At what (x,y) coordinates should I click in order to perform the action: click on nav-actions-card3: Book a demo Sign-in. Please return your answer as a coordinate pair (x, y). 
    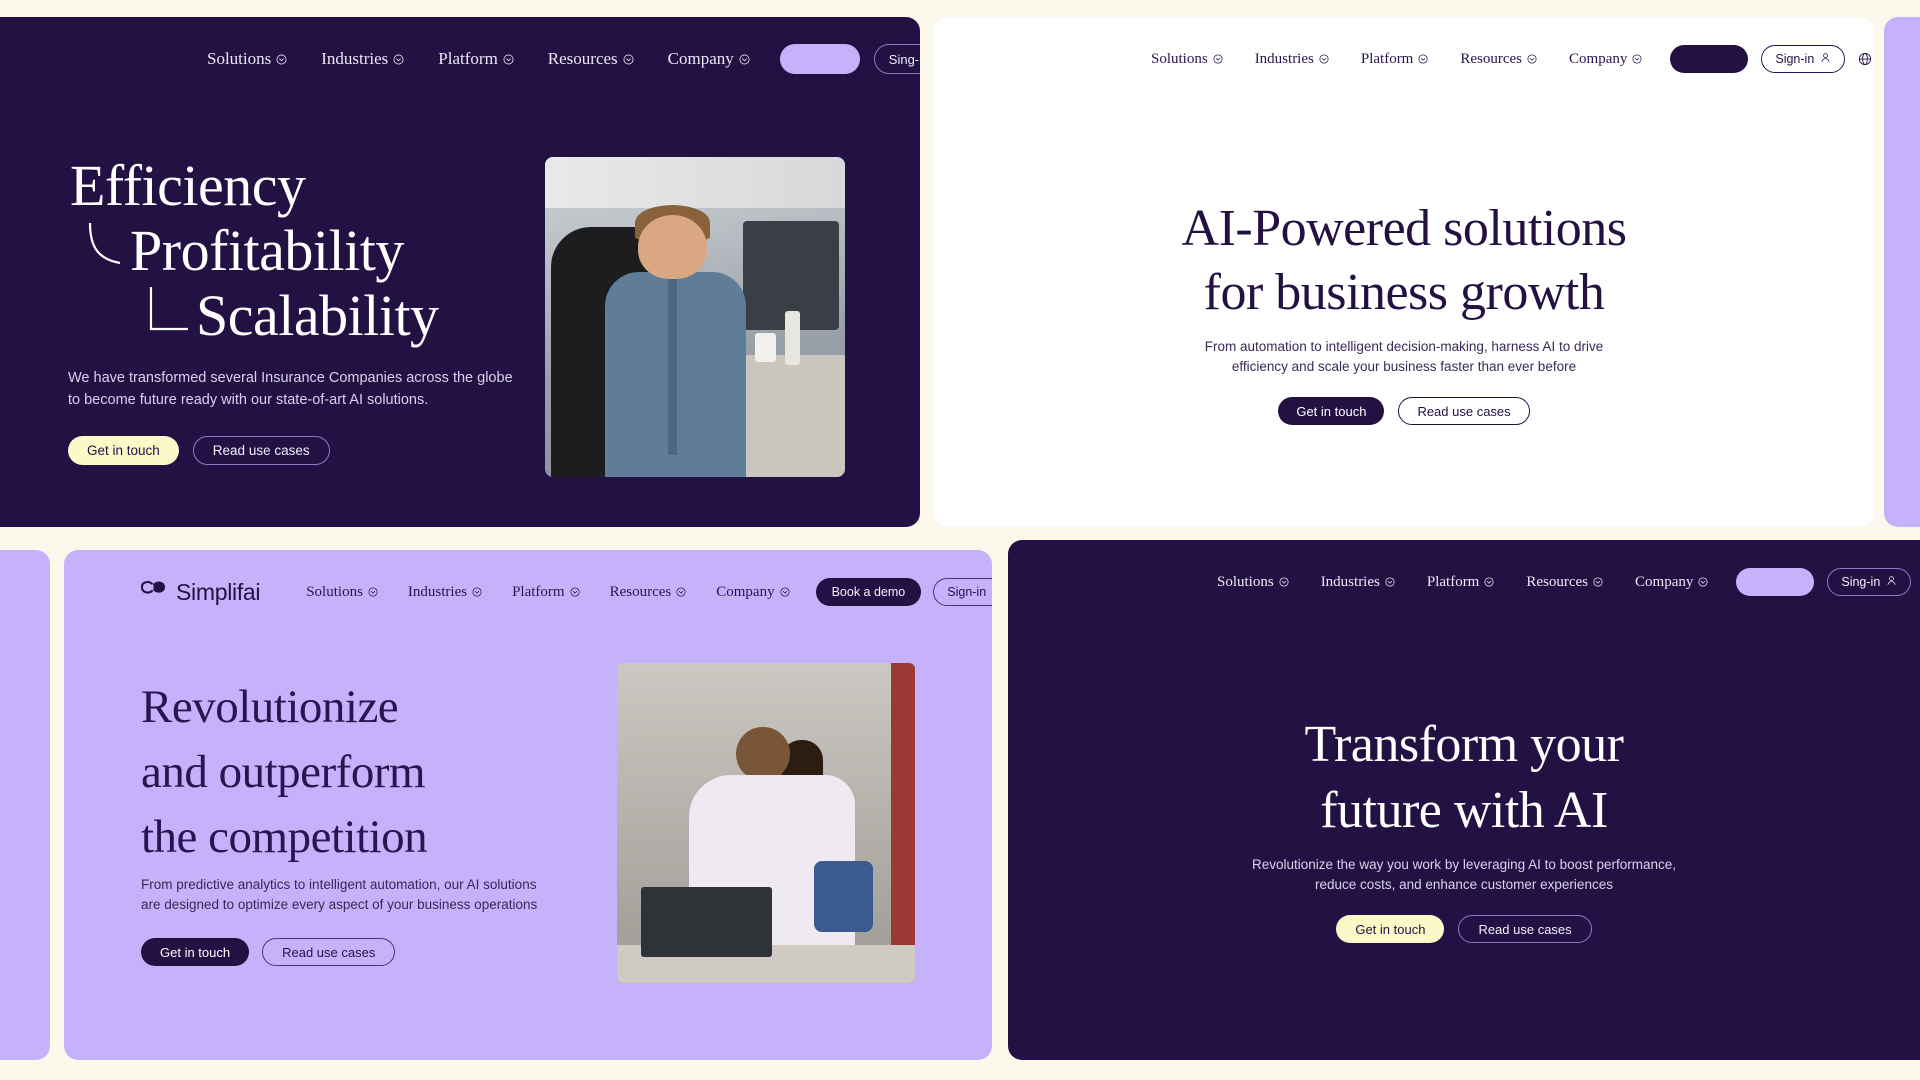
    Looking at the image, I should click on (903, 592).